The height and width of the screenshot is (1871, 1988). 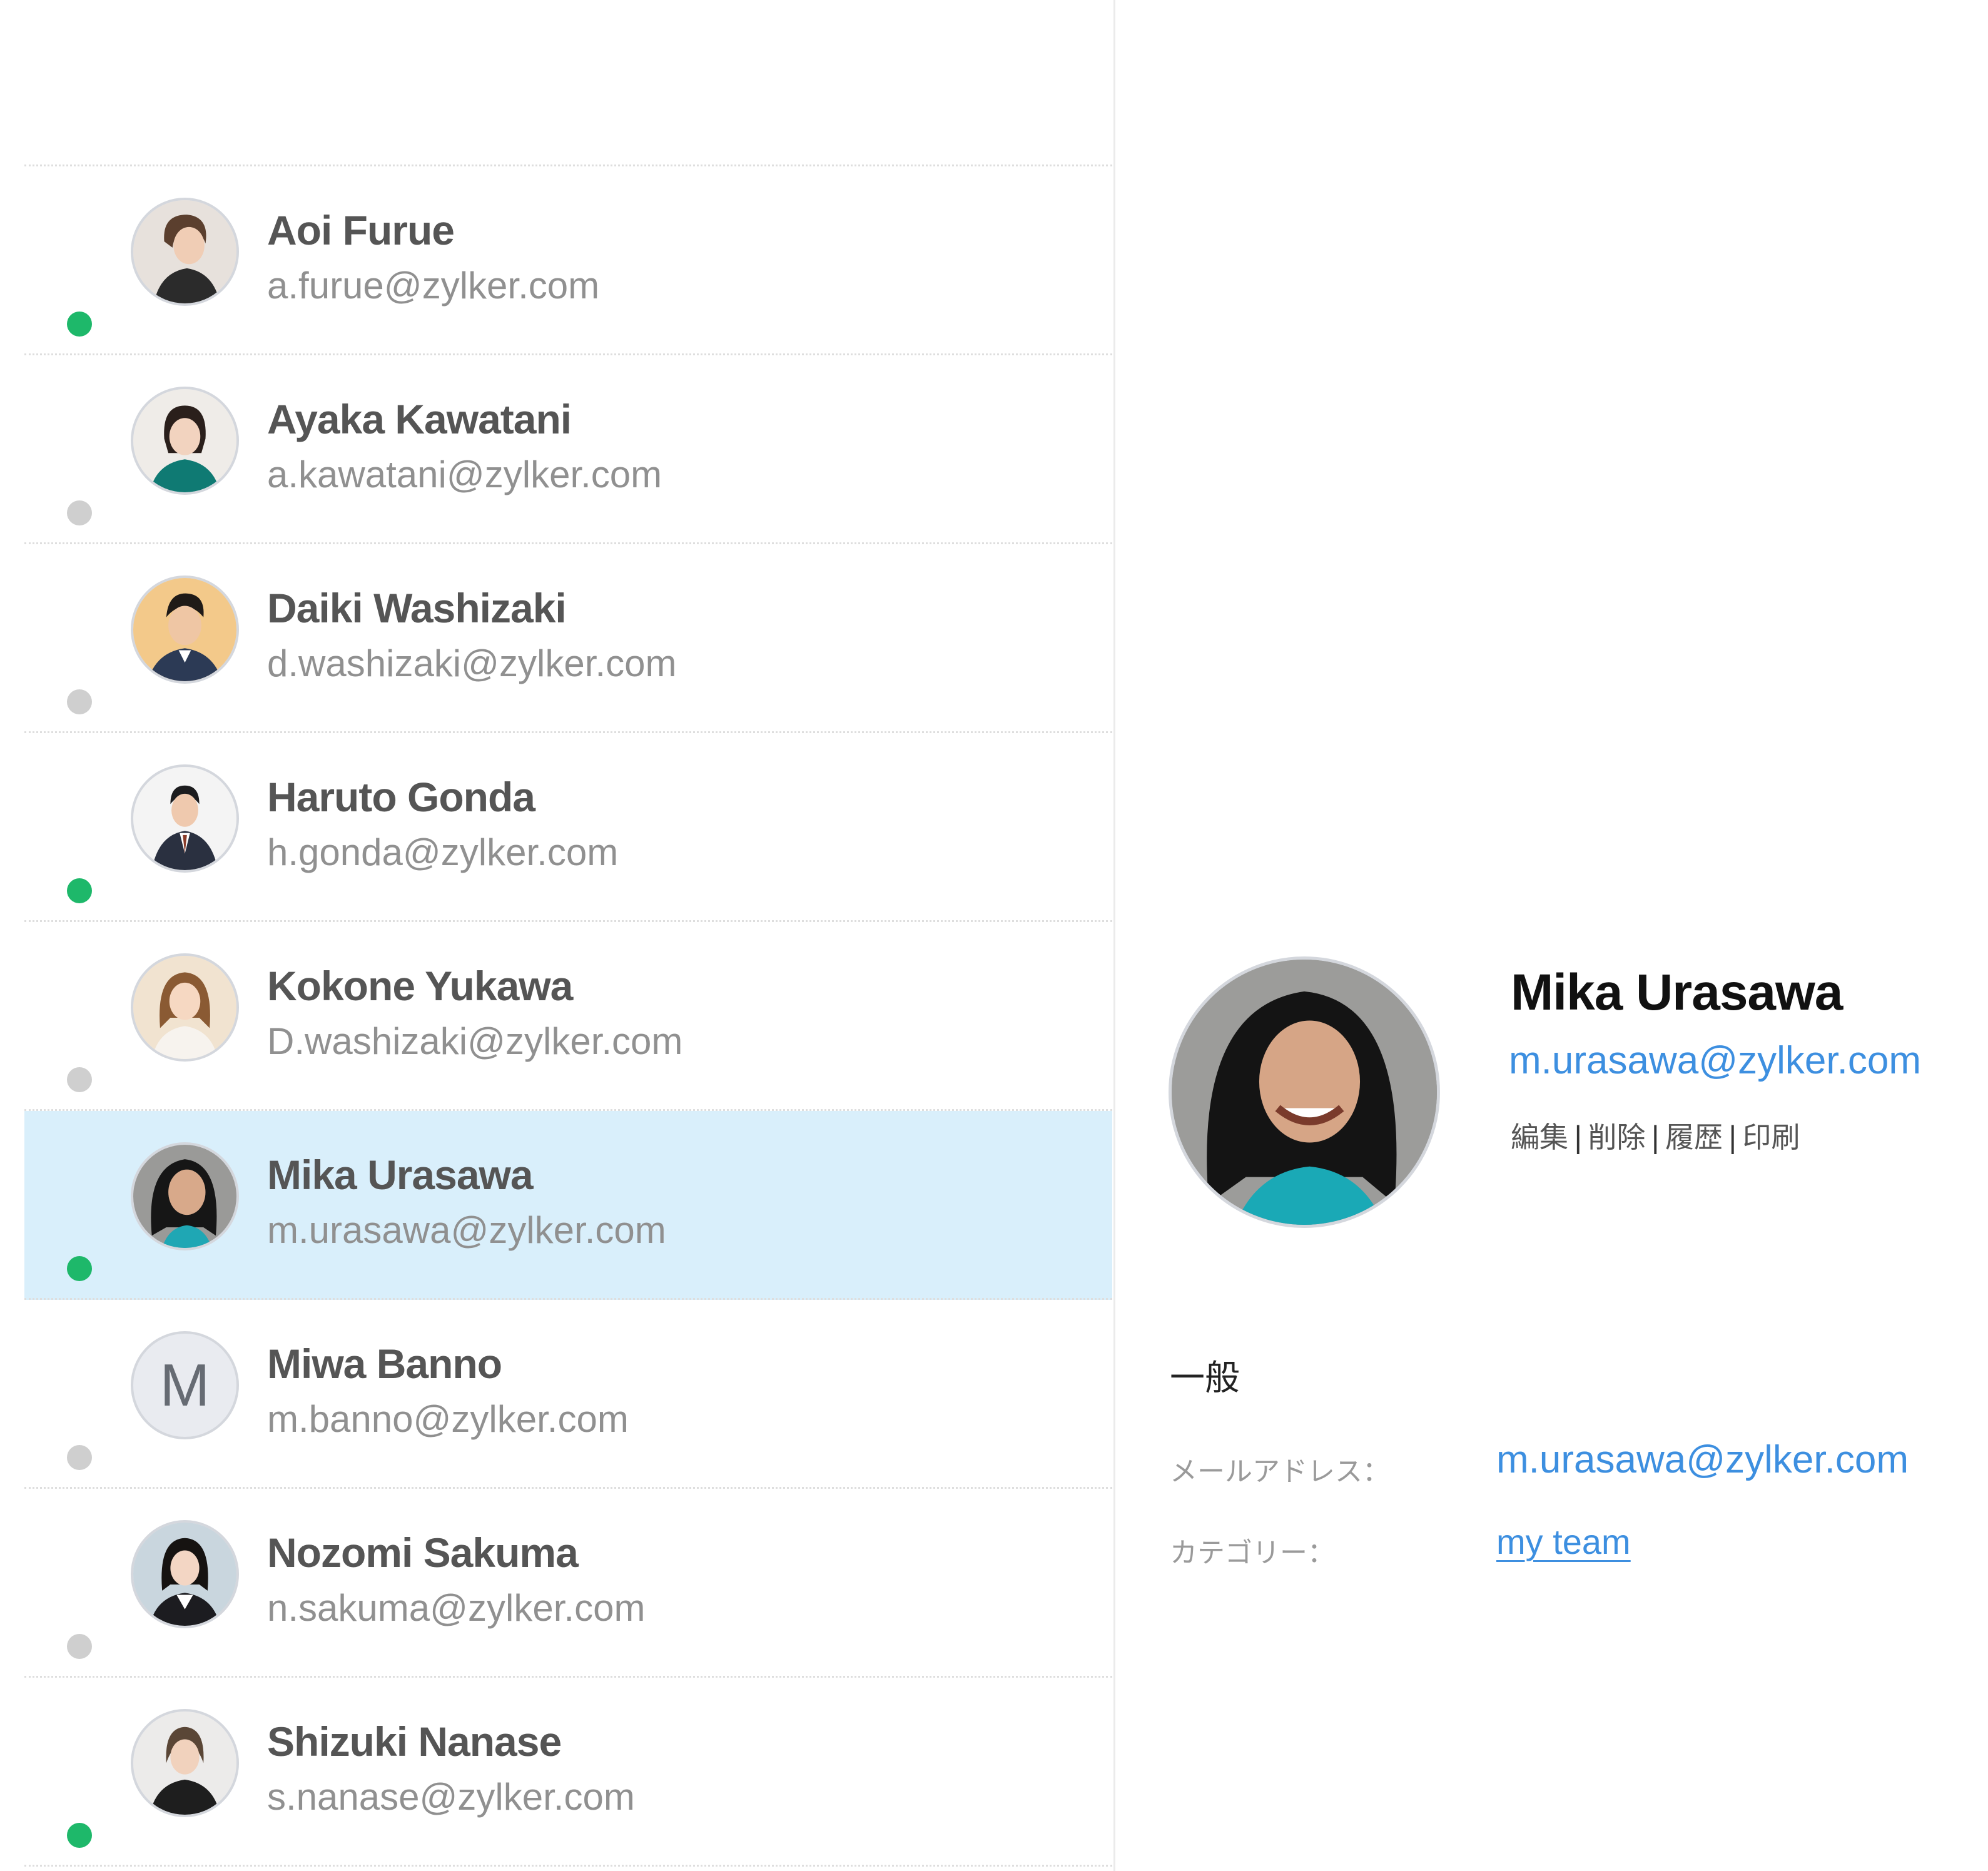 I want to click on contact-email: D.washizaki@zylker.com, so click(x=475, y=1041).